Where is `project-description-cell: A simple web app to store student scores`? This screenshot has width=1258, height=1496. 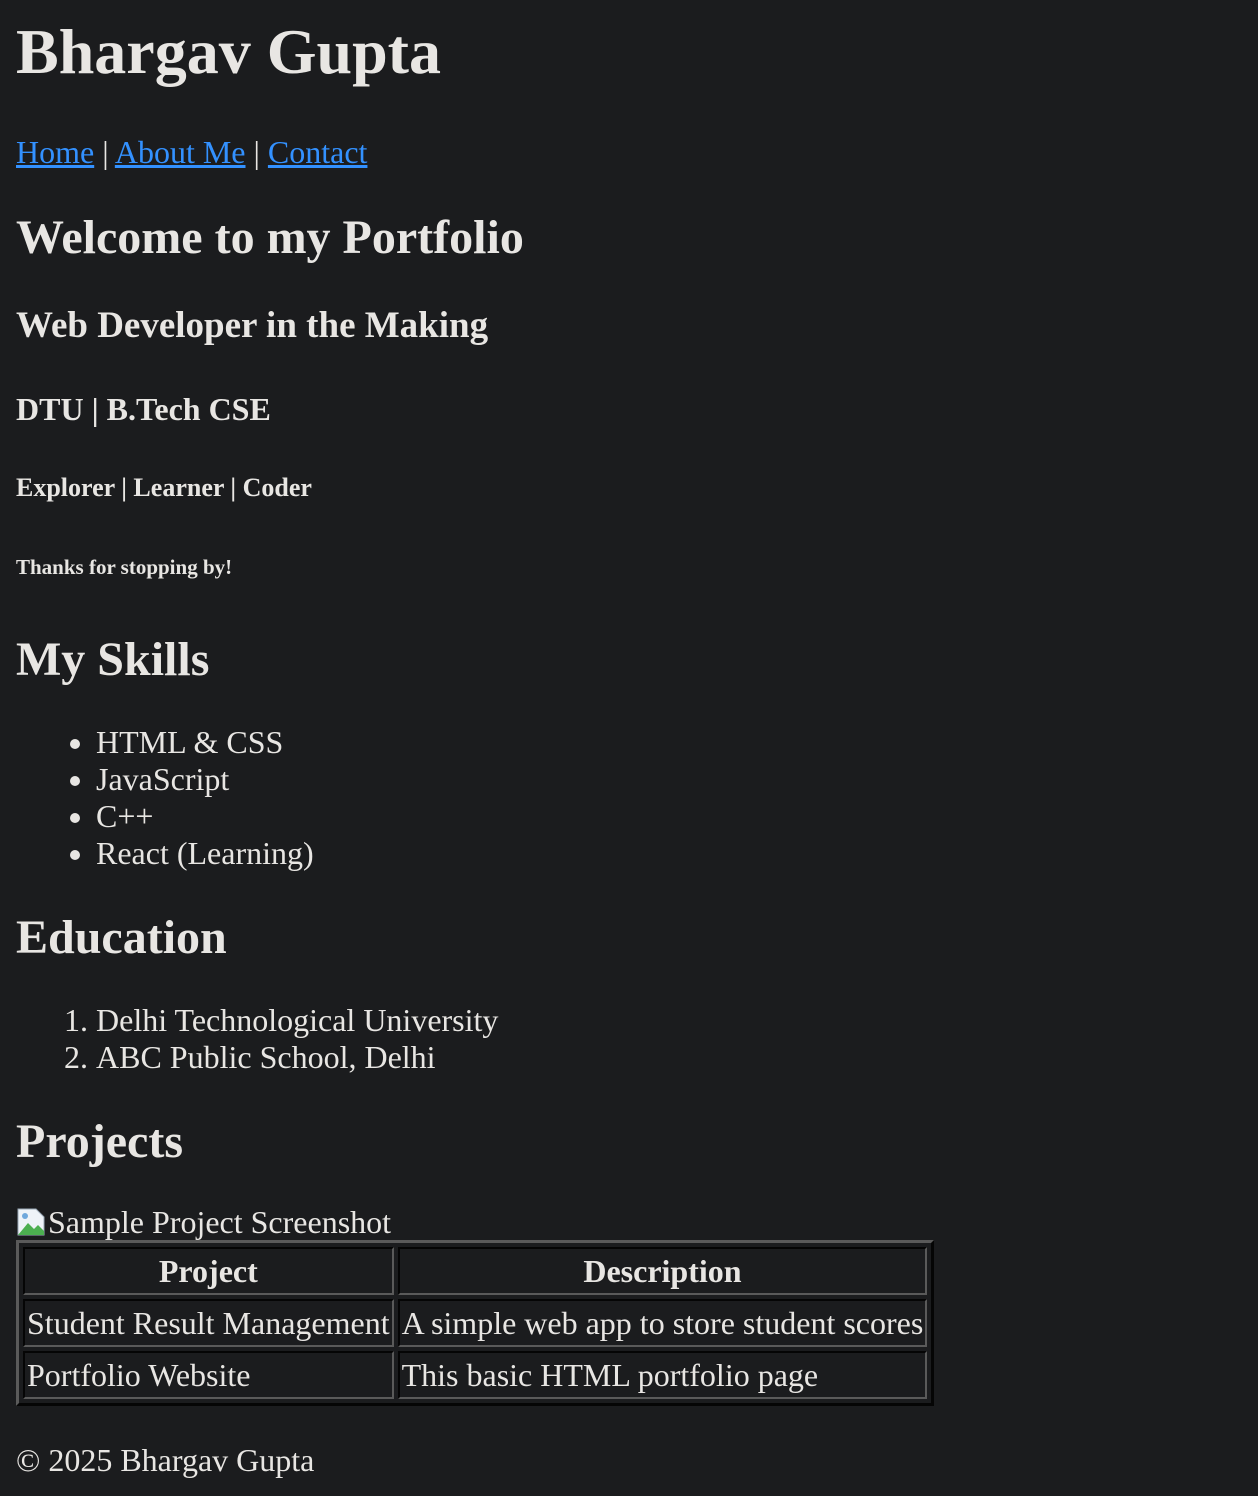 project-description-cell: A simple web app to store student scores is located at coordinates (662, 1323).